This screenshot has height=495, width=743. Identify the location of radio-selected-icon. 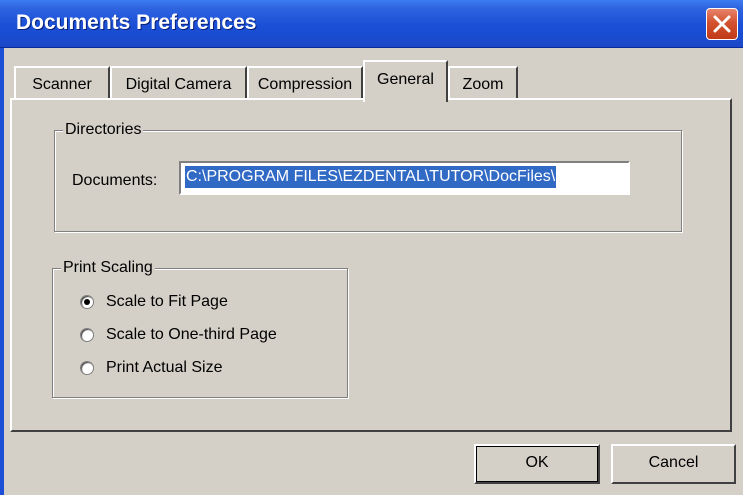
(87, 302).